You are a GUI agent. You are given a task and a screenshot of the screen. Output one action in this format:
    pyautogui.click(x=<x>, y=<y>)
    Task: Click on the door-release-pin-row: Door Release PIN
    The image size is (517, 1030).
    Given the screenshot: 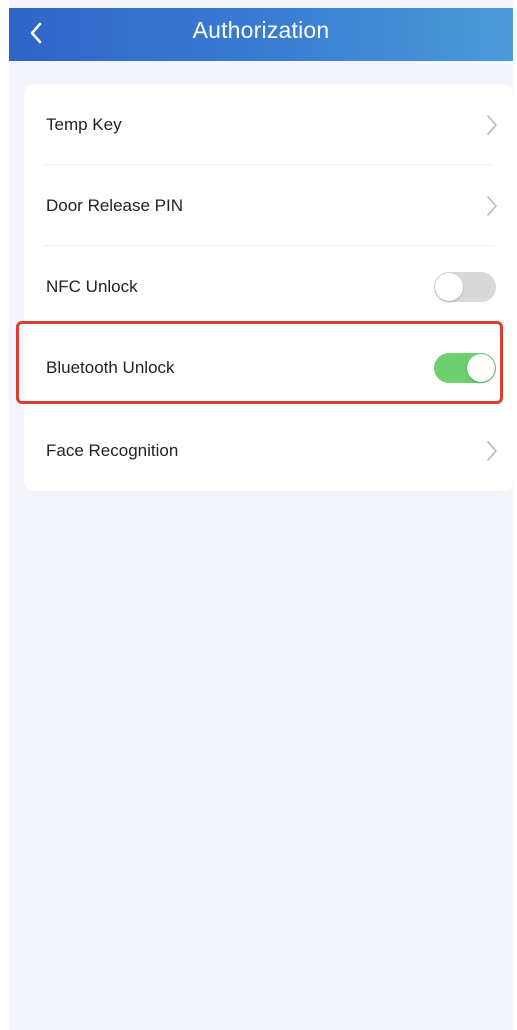 What is the action you would take?
    pyautogui.click(x=268, y=205)
    